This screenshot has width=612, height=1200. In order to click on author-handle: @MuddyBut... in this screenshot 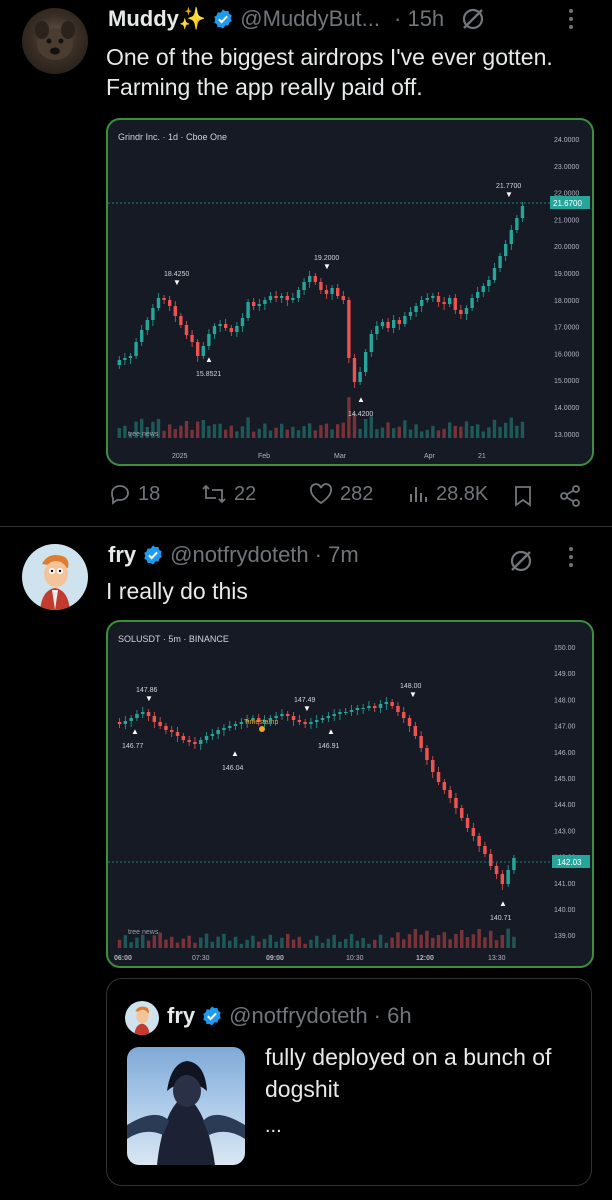, I will do `click(310, 19)`.